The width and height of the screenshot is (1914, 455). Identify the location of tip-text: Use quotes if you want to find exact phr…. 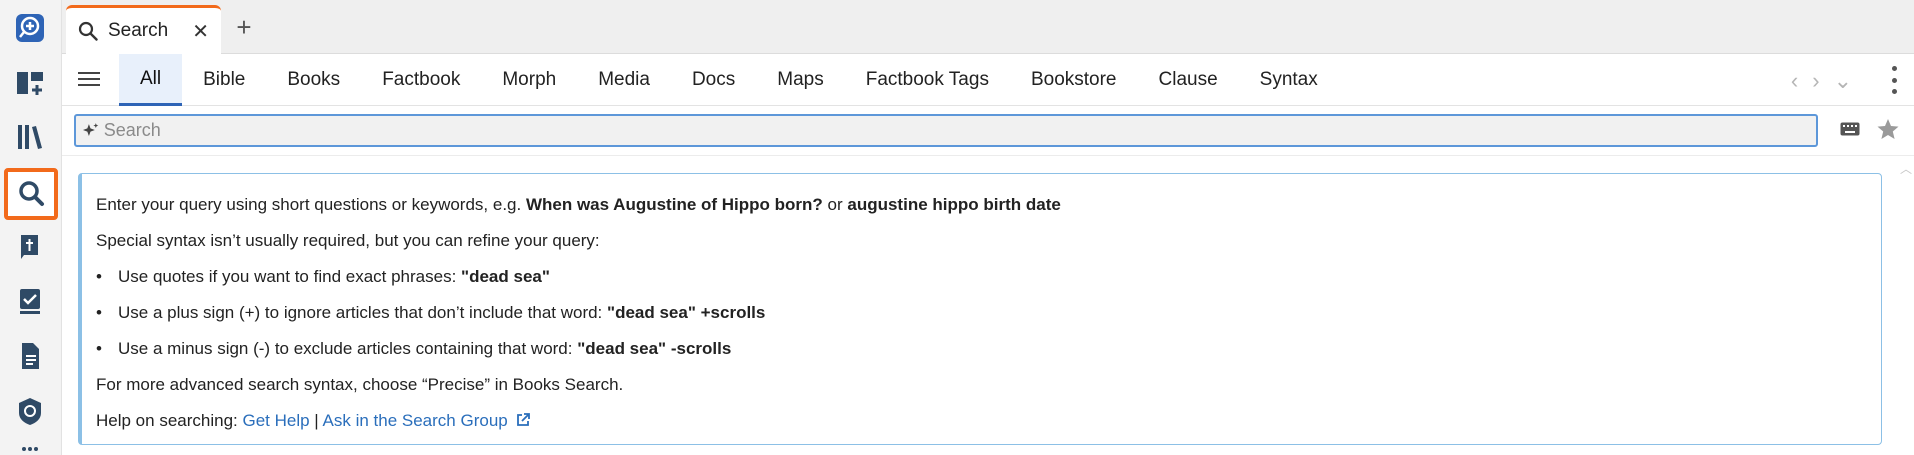
(290, 276).